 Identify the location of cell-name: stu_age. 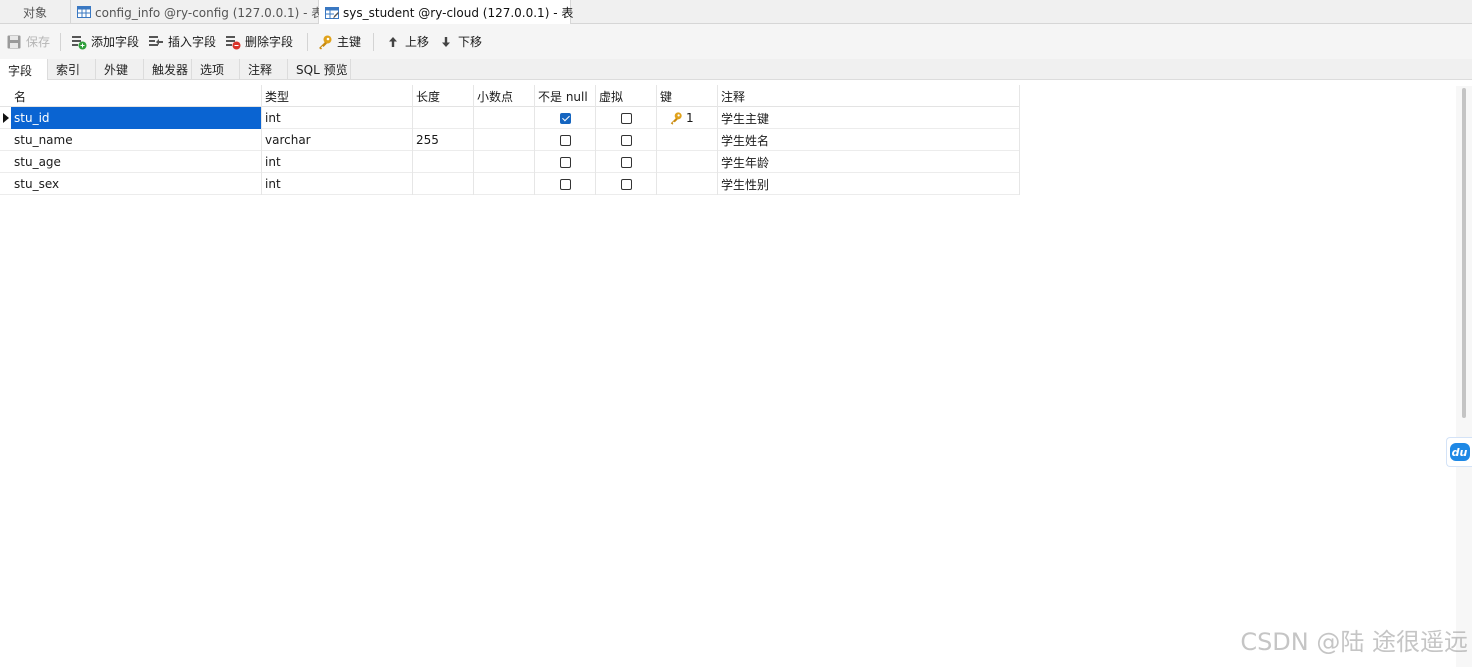
(136, 162).